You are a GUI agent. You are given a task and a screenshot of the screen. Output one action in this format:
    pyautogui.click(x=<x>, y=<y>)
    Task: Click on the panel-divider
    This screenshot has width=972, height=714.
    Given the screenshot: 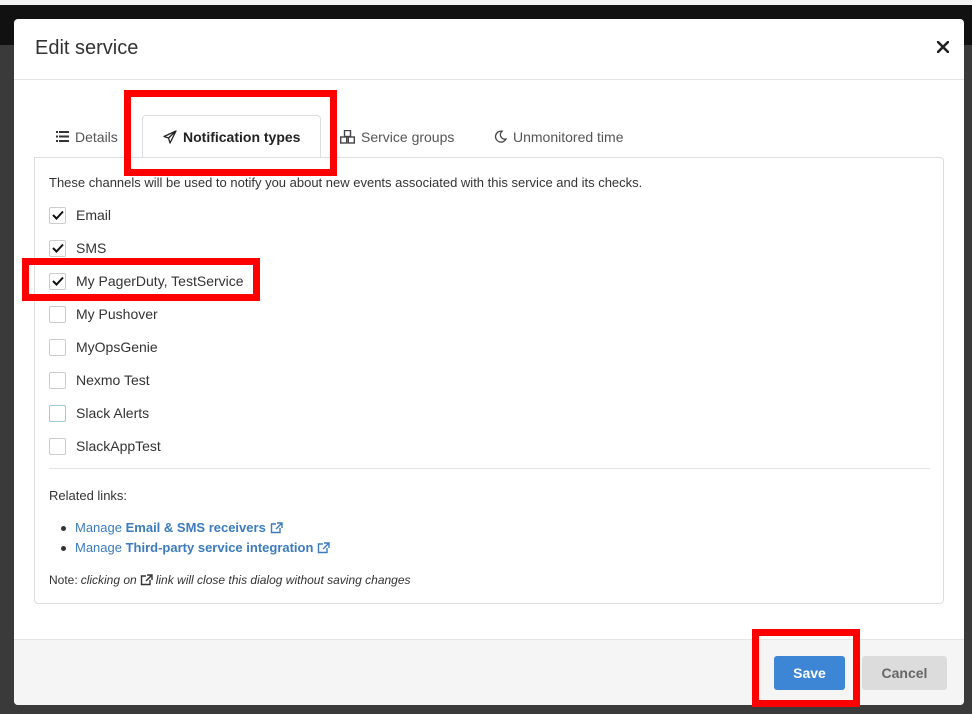 What is the action you would take?
    pyautogui.click(x=489, y=468)
    